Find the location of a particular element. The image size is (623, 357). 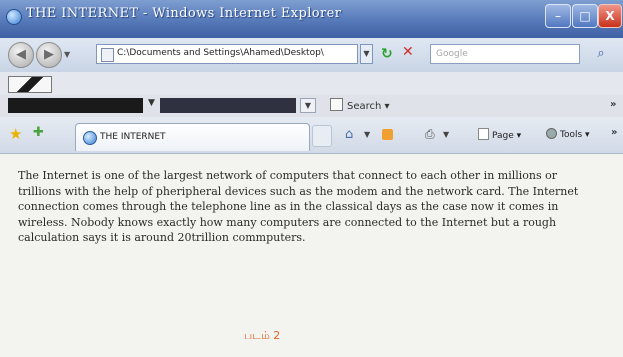

history-dropdown-icon: ▼ is located at coordinates (67, 54).